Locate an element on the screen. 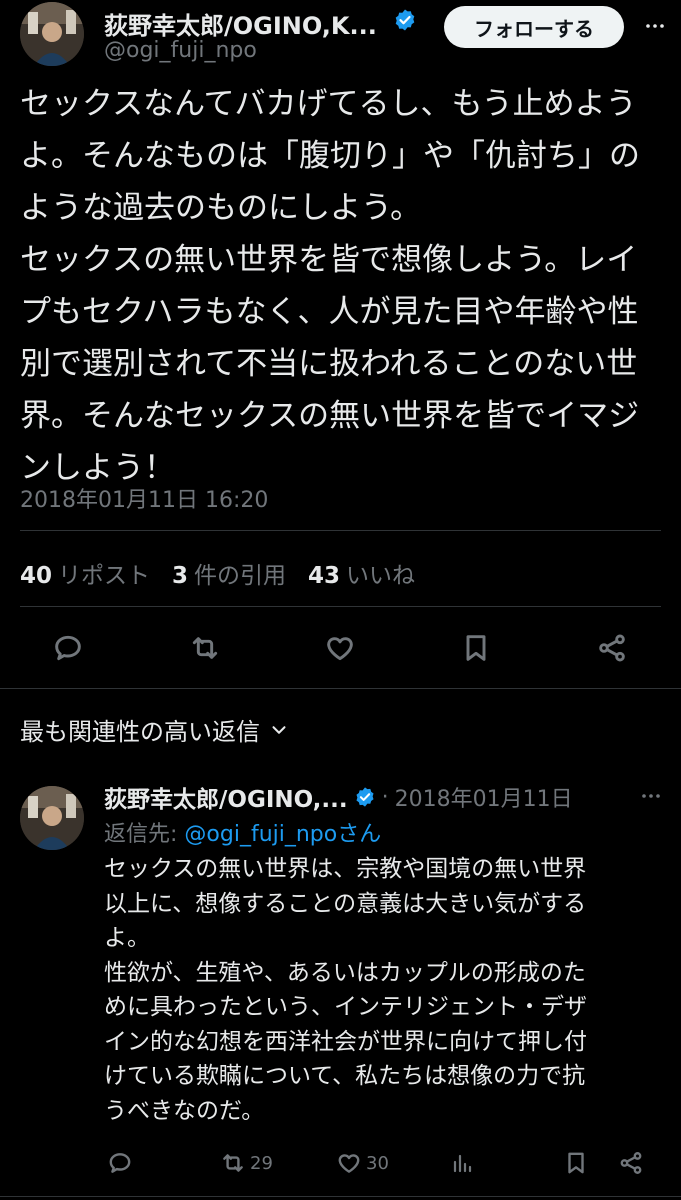 This screenshot has width=681, height=1200. tweet-timestamp: 2018年01月11日 16:20 is located at coordinates (144, 498).